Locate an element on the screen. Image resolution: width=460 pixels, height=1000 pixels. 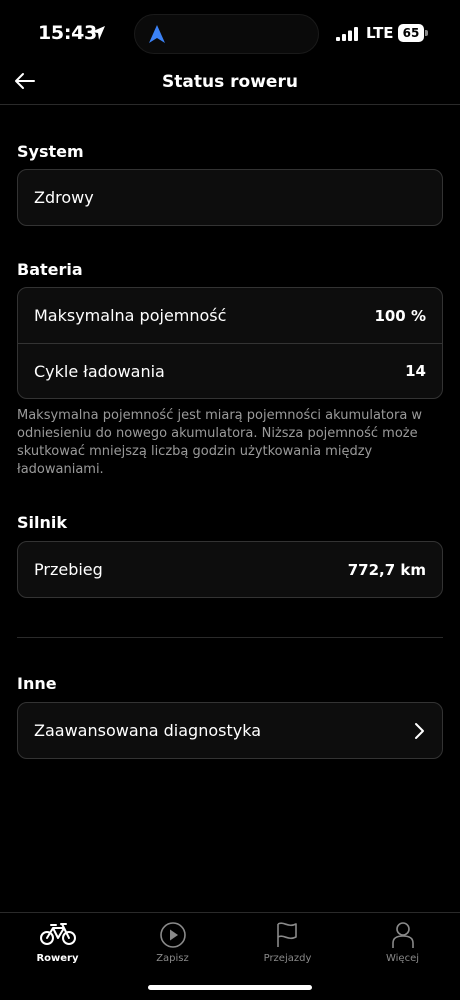
battery-icon: 65 is located at coordinates (413, 33).